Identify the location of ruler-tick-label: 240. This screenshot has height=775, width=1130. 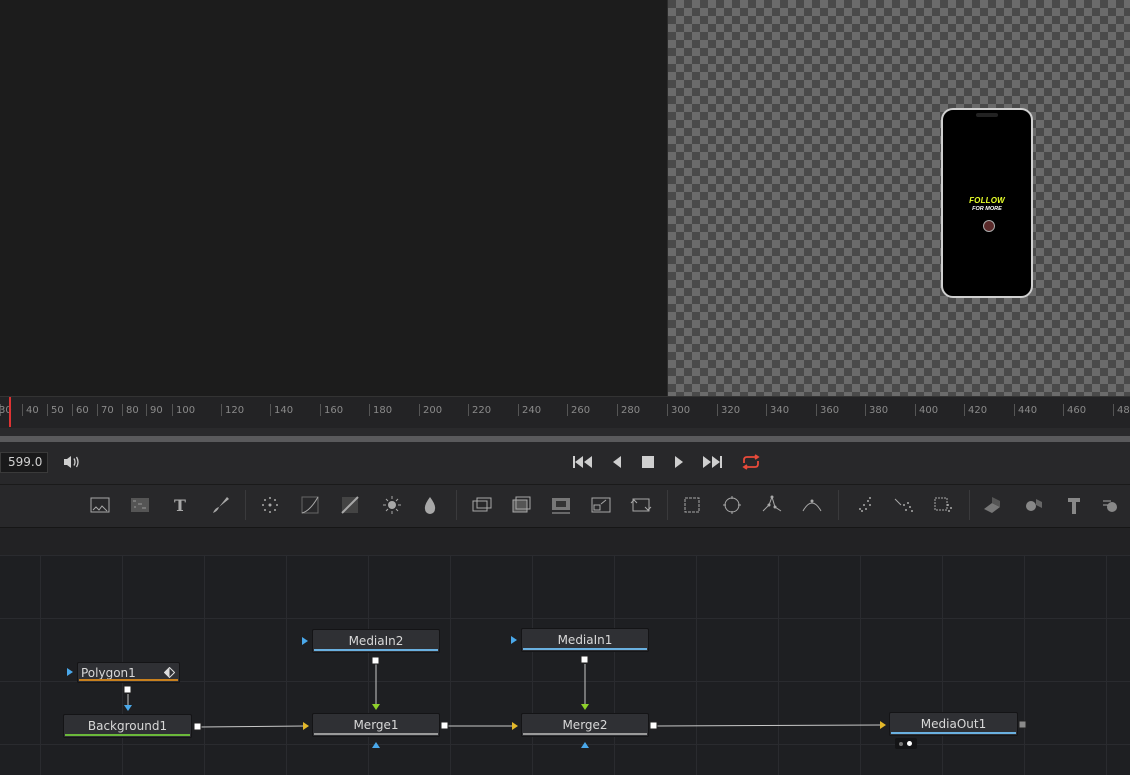
(532, 410).